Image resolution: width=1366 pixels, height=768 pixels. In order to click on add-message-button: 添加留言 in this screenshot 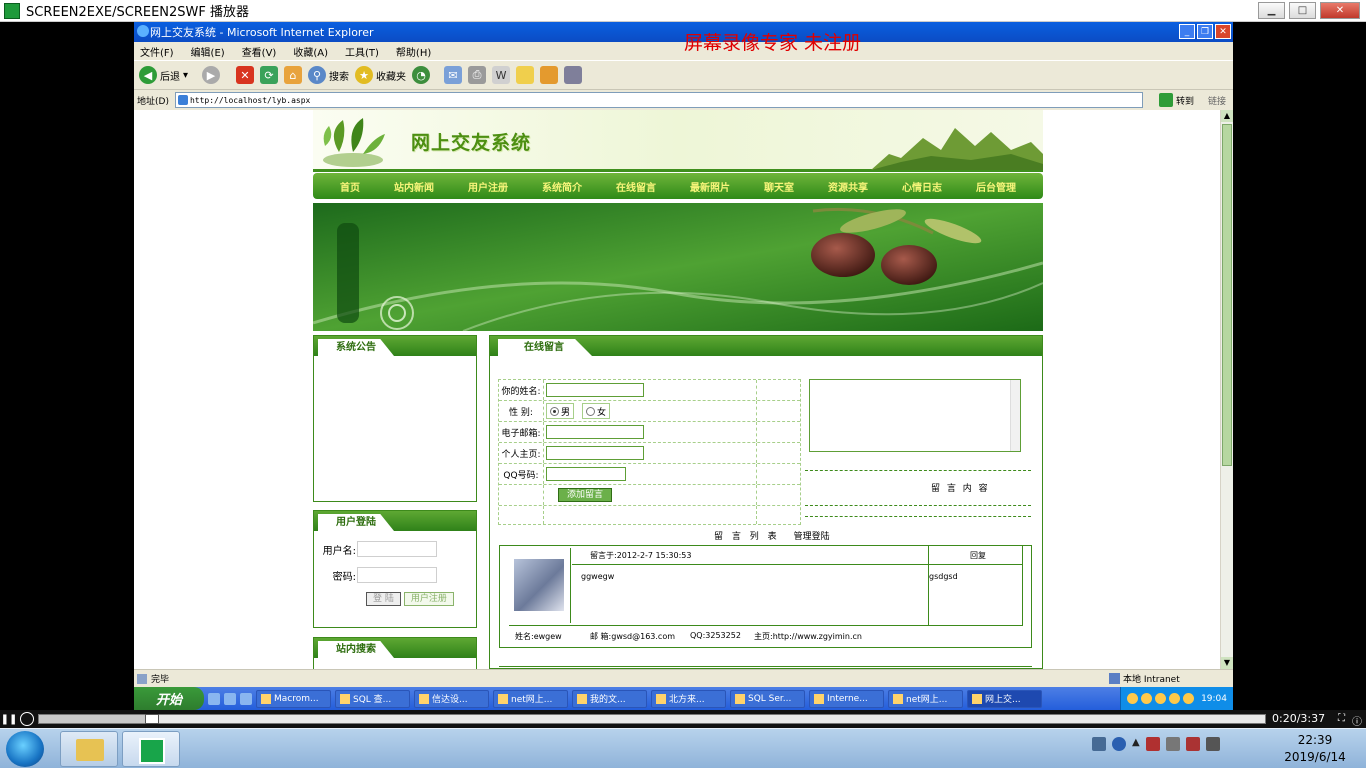, I will do `click(585, 495)`.